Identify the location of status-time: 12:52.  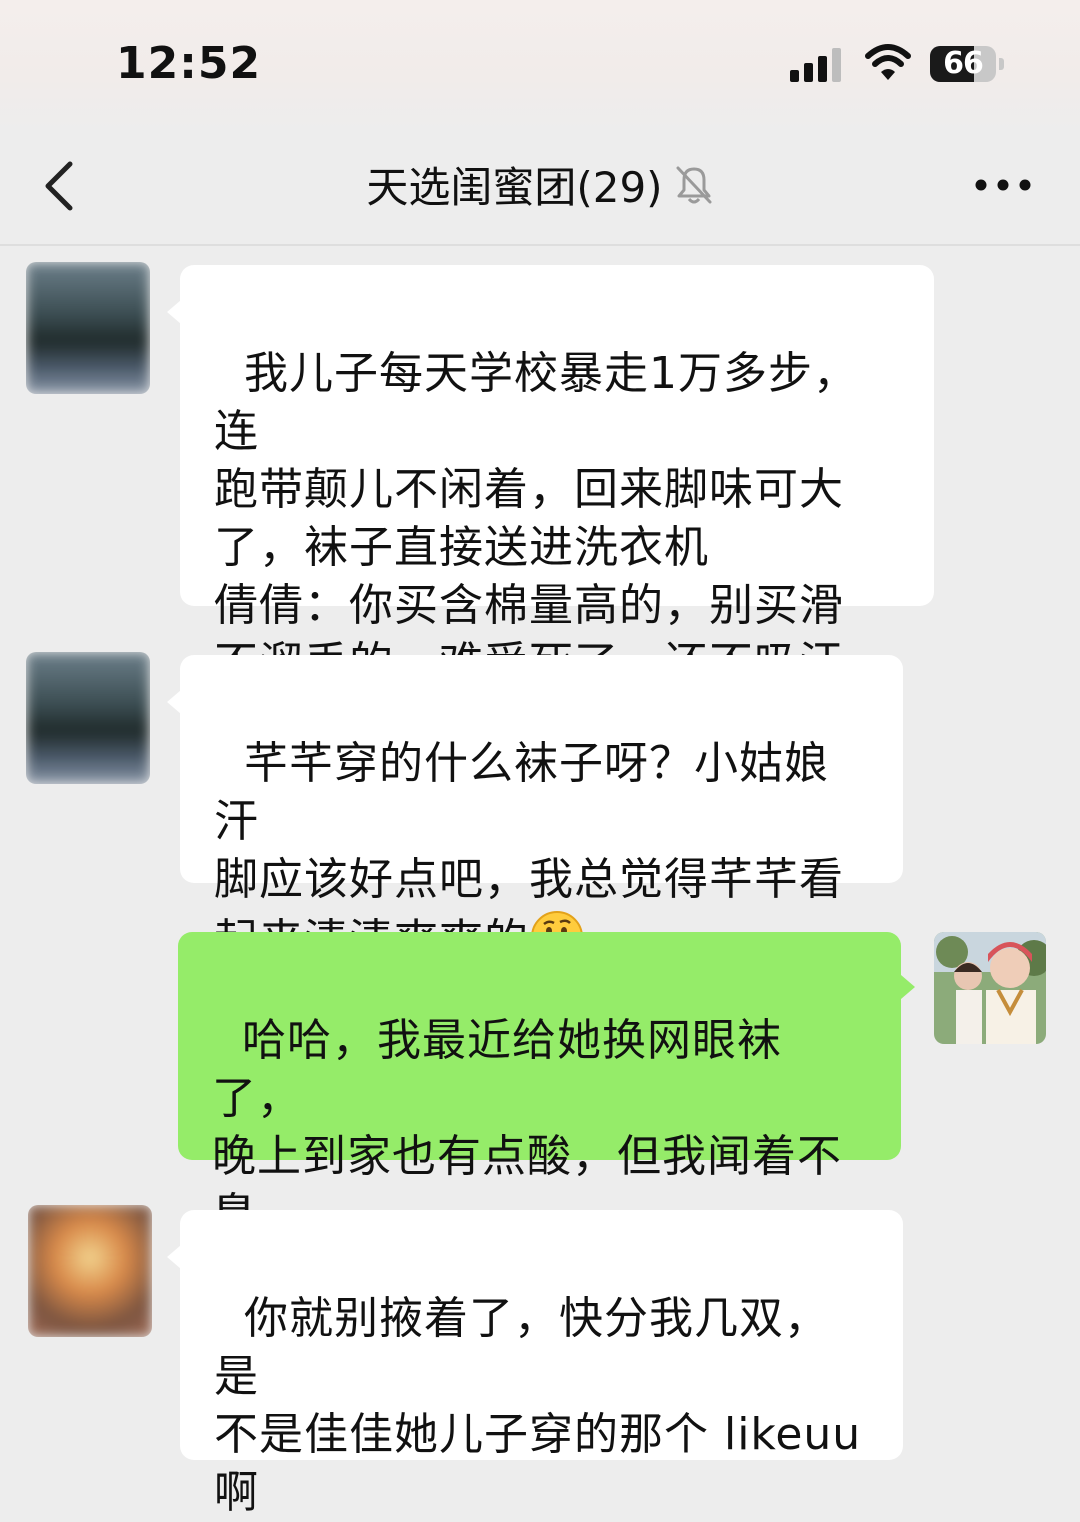
(189, 63).